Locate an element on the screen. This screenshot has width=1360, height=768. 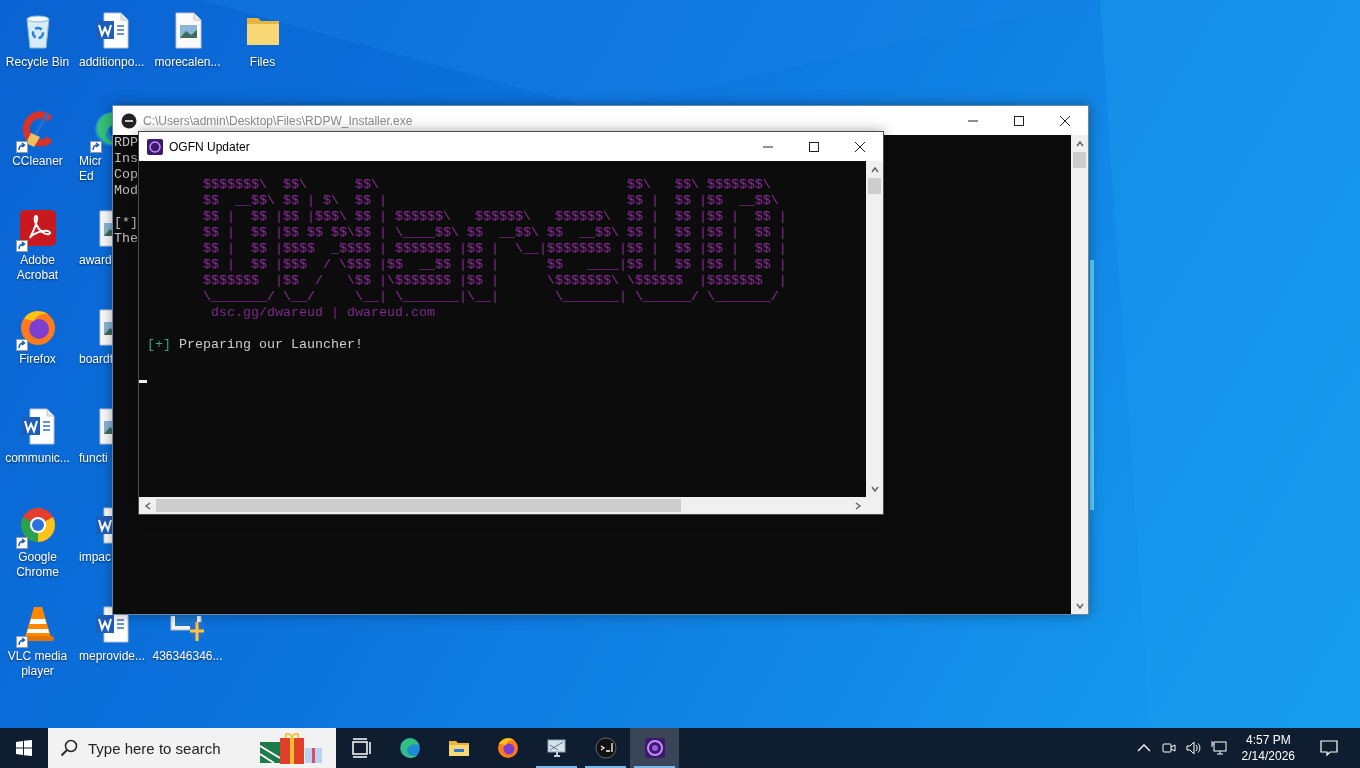
icon-label: Firefox is located at coordinates (37, 359).